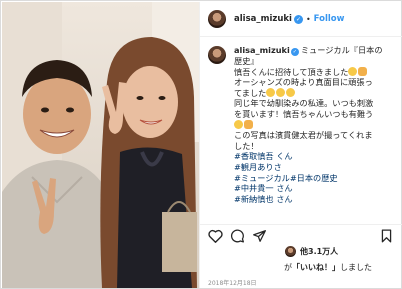 This screenshot has width=402, height=289. I want to click on caption-line: 同じ年で幼馴染みの私達。いつも刺激, so click(304, 103).